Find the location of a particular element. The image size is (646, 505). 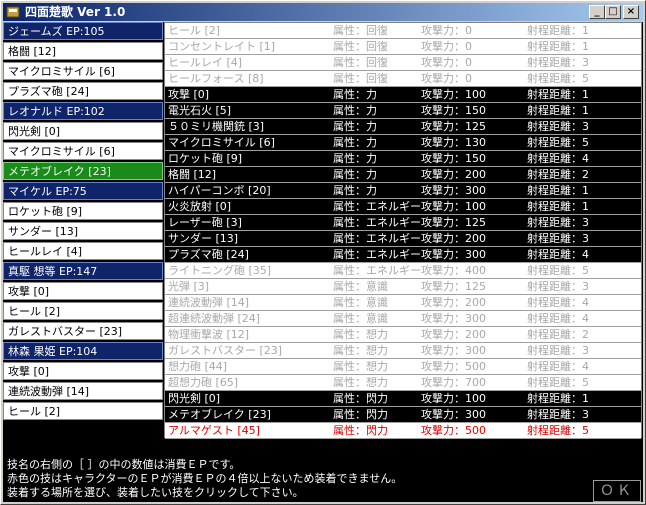

skill-row: ガレストバスター [23] 属性：想力 攻撃力：300 射程距離：3 is located at coordinates (403, 351).